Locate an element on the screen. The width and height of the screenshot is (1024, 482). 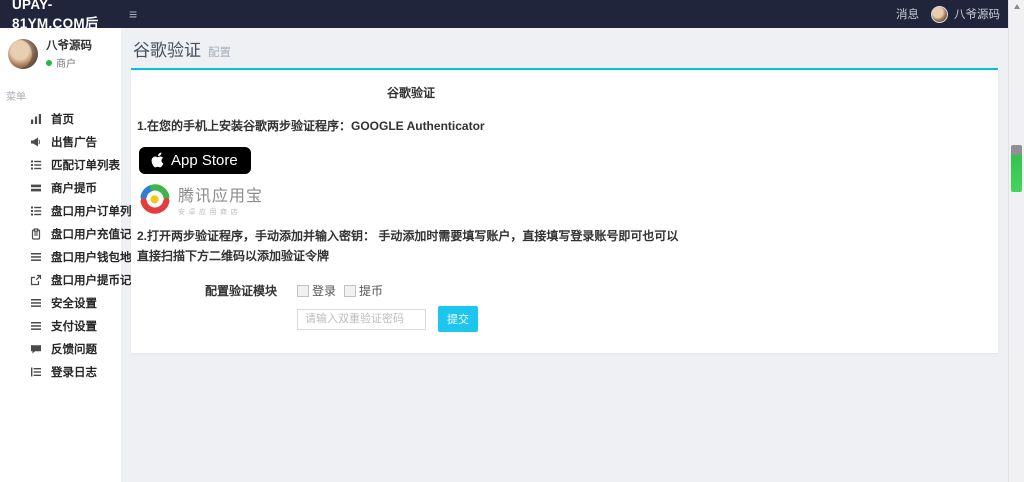
password-row: 提交 is located at coordinates (411, 319).